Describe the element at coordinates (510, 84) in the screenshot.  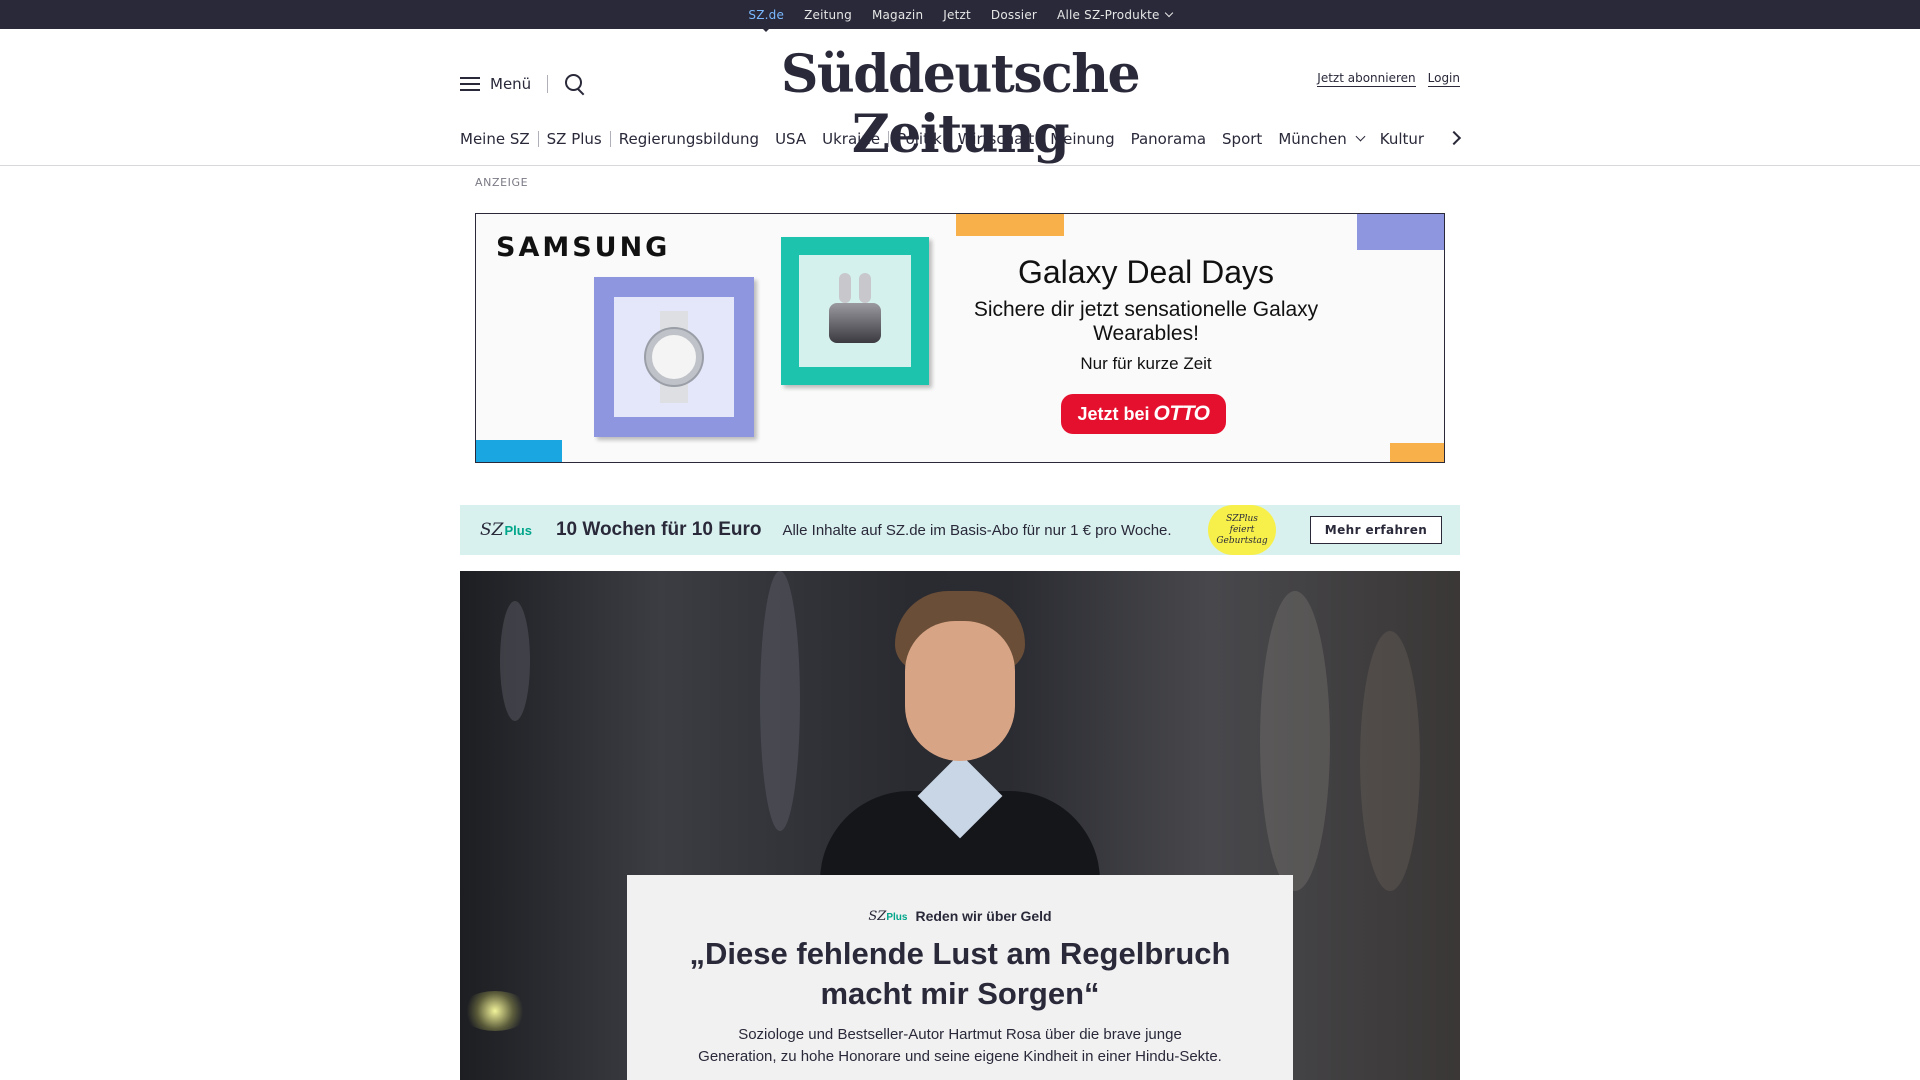
I see `menu-button: Menü` at that location.